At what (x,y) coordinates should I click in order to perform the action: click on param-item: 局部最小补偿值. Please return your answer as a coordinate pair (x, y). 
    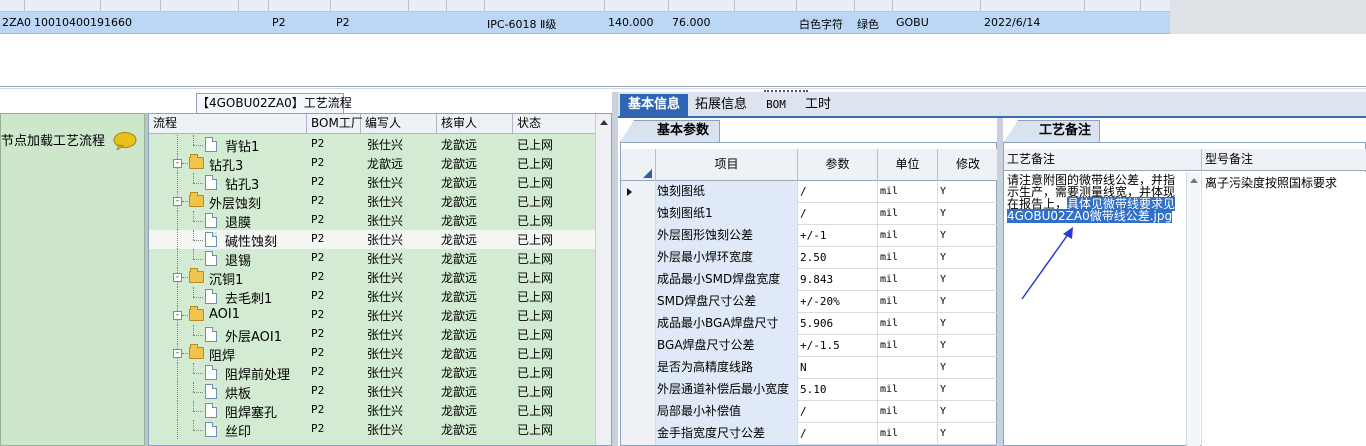
    Looking at the image, I should click on (727, 412).